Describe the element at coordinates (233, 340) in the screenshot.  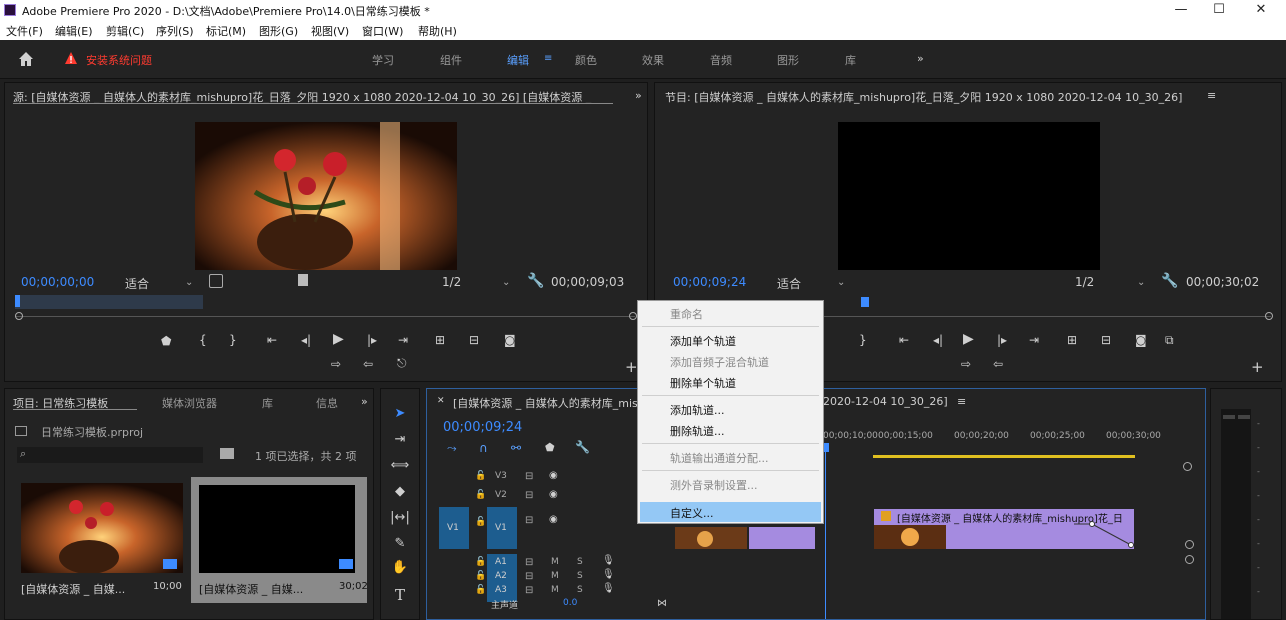
I see `mark-out-icon: }` at that location.